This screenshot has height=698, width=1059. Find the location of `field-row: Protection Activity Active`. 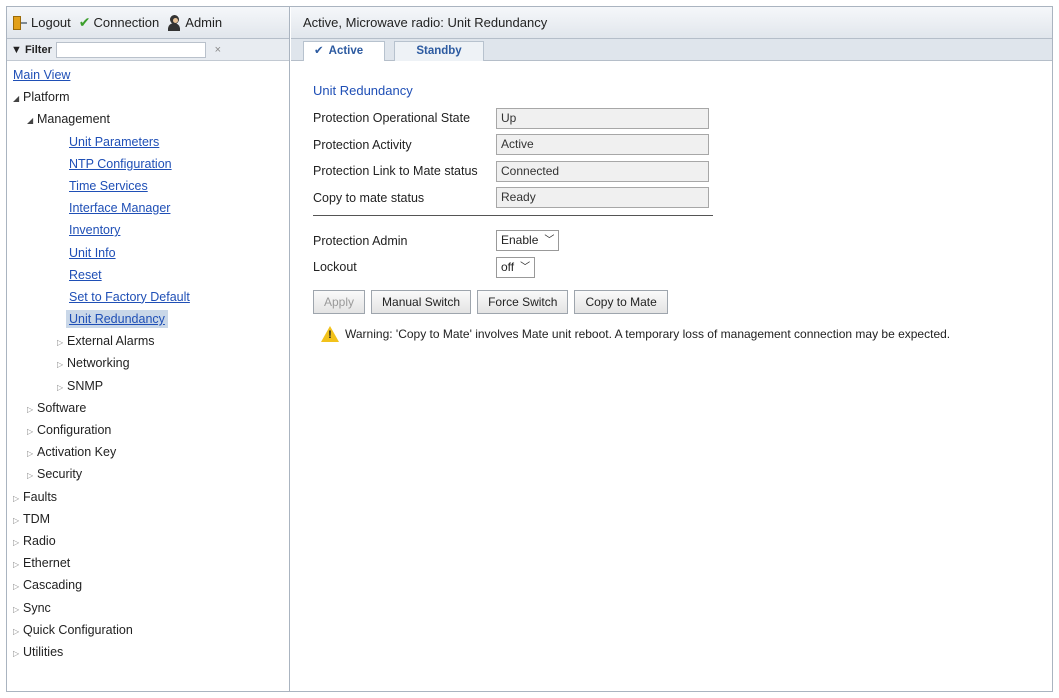

field-row: Protection Activity Active is located at coordinates (678, 145).